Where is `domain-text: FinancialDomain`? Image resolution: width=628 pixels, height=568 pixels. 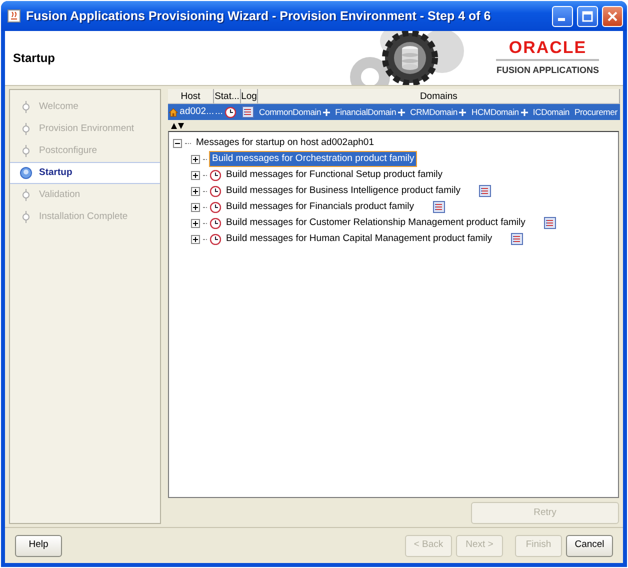
domain-text: FinancialDomain is located at coordinates (365, 112).